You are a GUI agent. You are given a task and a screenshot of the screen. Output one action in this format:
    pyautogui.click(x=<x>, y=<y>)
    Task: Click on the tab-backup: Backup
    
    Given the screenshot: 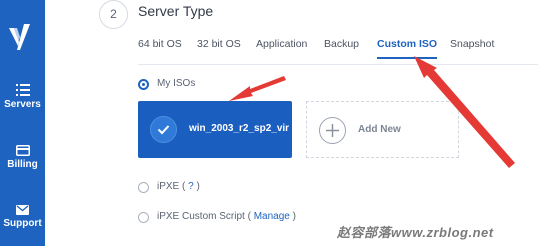 What is the action you would take?
    pyautogui.click(x=341, y=44)
    